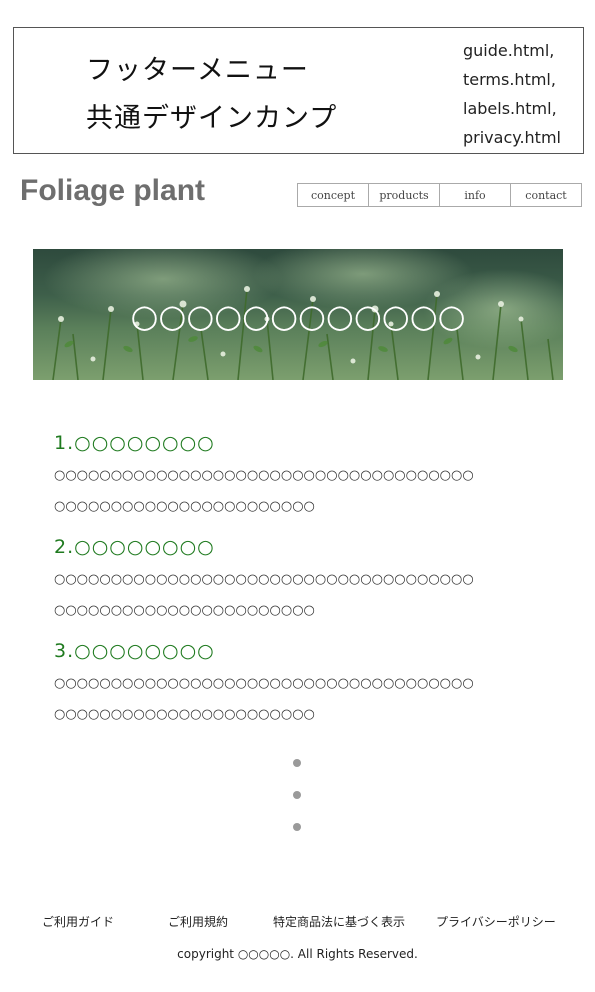 The image size is (595, 992). I want to click on file-terms: terms.html,, so click(509, 79).